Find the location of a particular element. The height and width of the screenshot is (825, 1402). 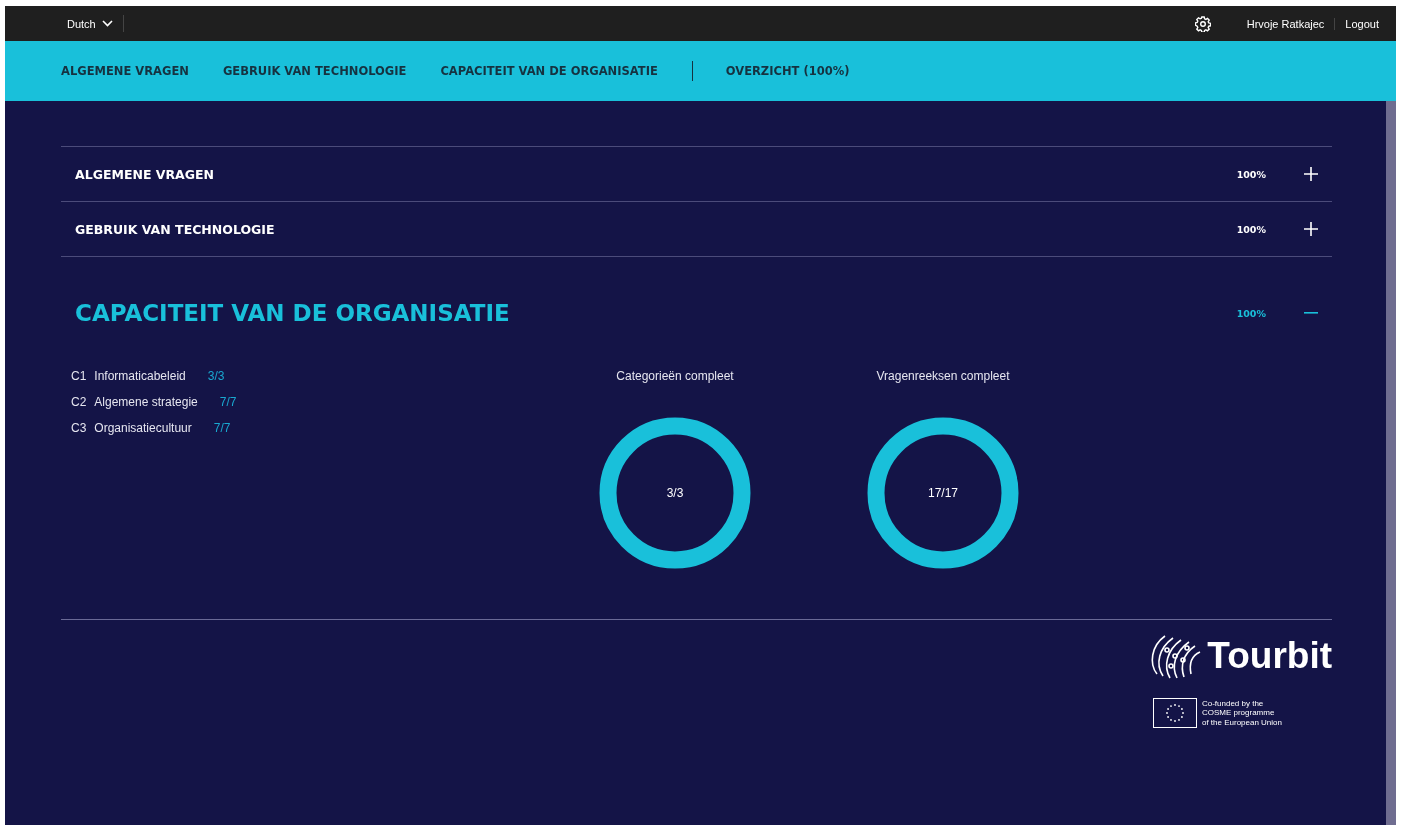

logout-link: Logout is located at coordinates (1365, 23).